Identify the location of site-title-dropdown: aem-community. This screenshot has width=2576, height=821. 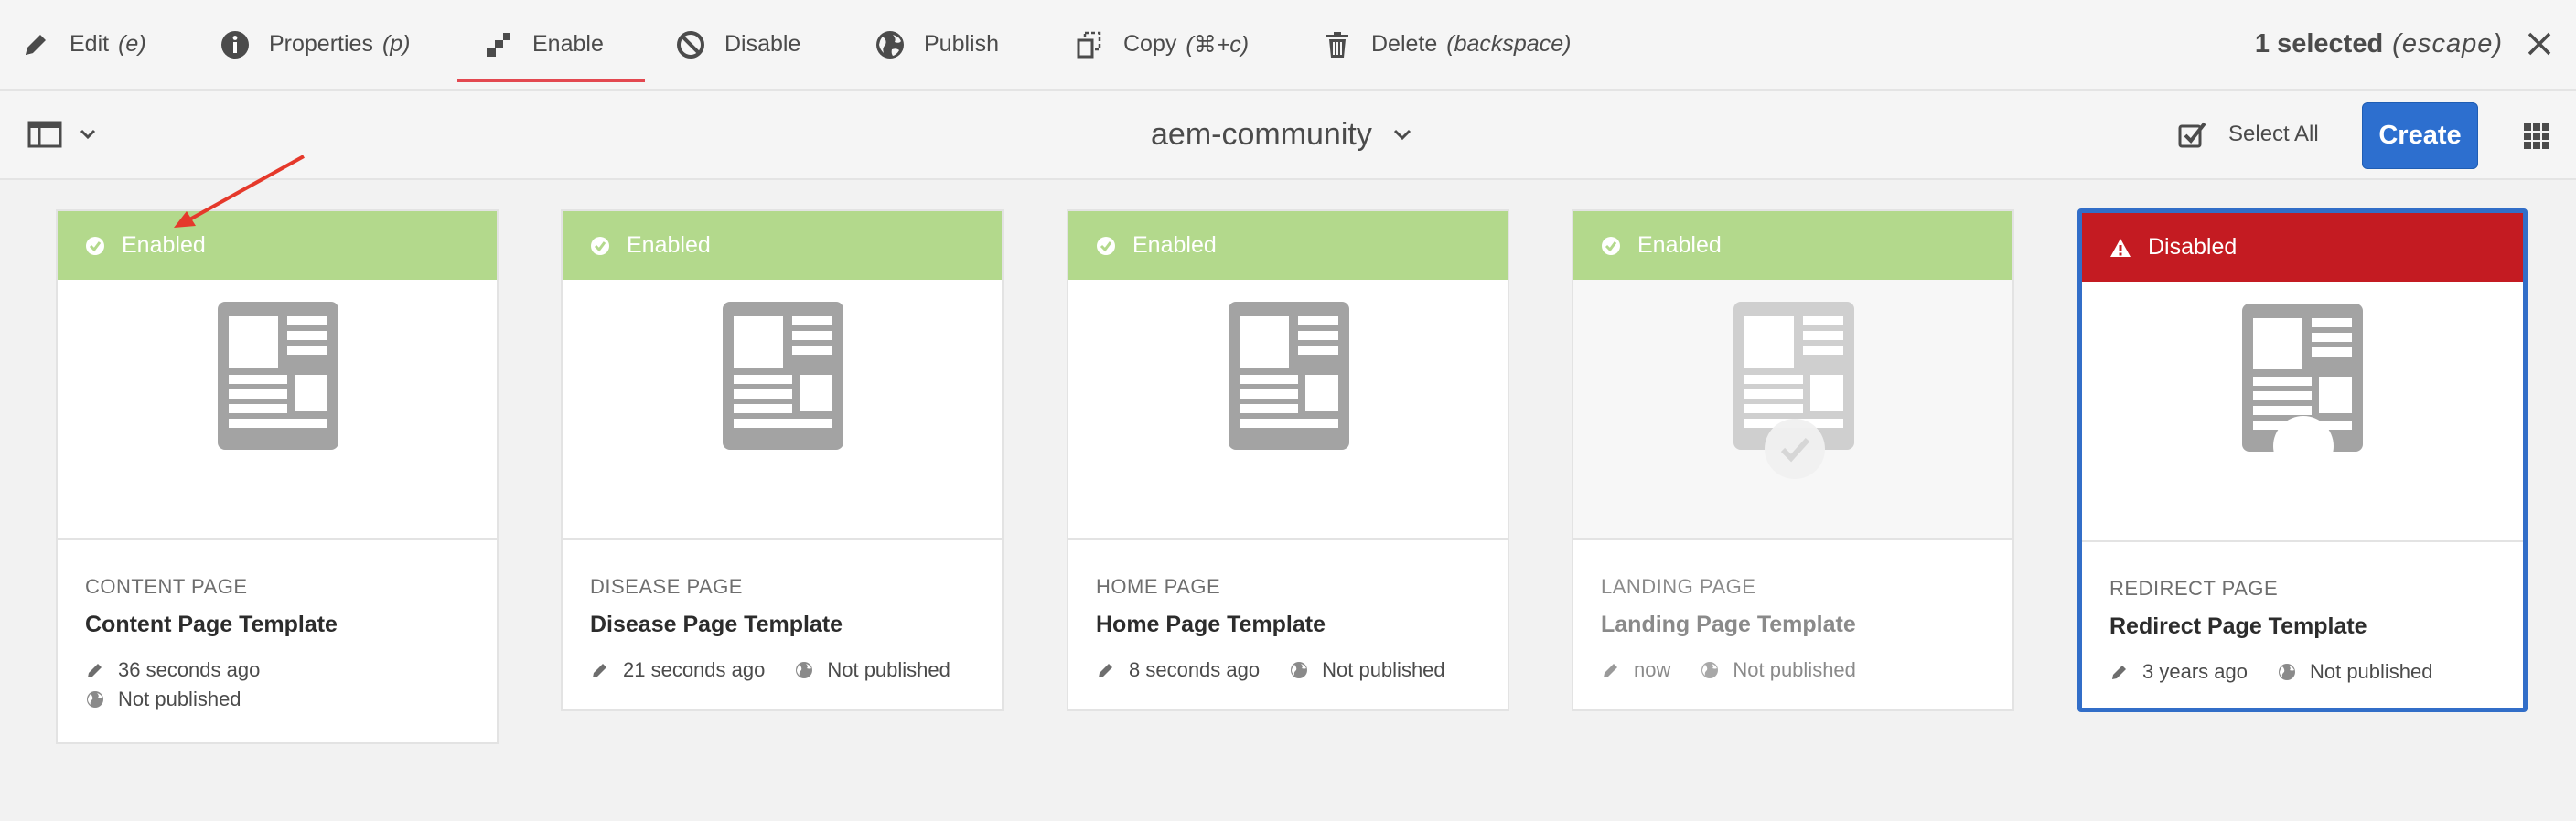
(1281, 134).